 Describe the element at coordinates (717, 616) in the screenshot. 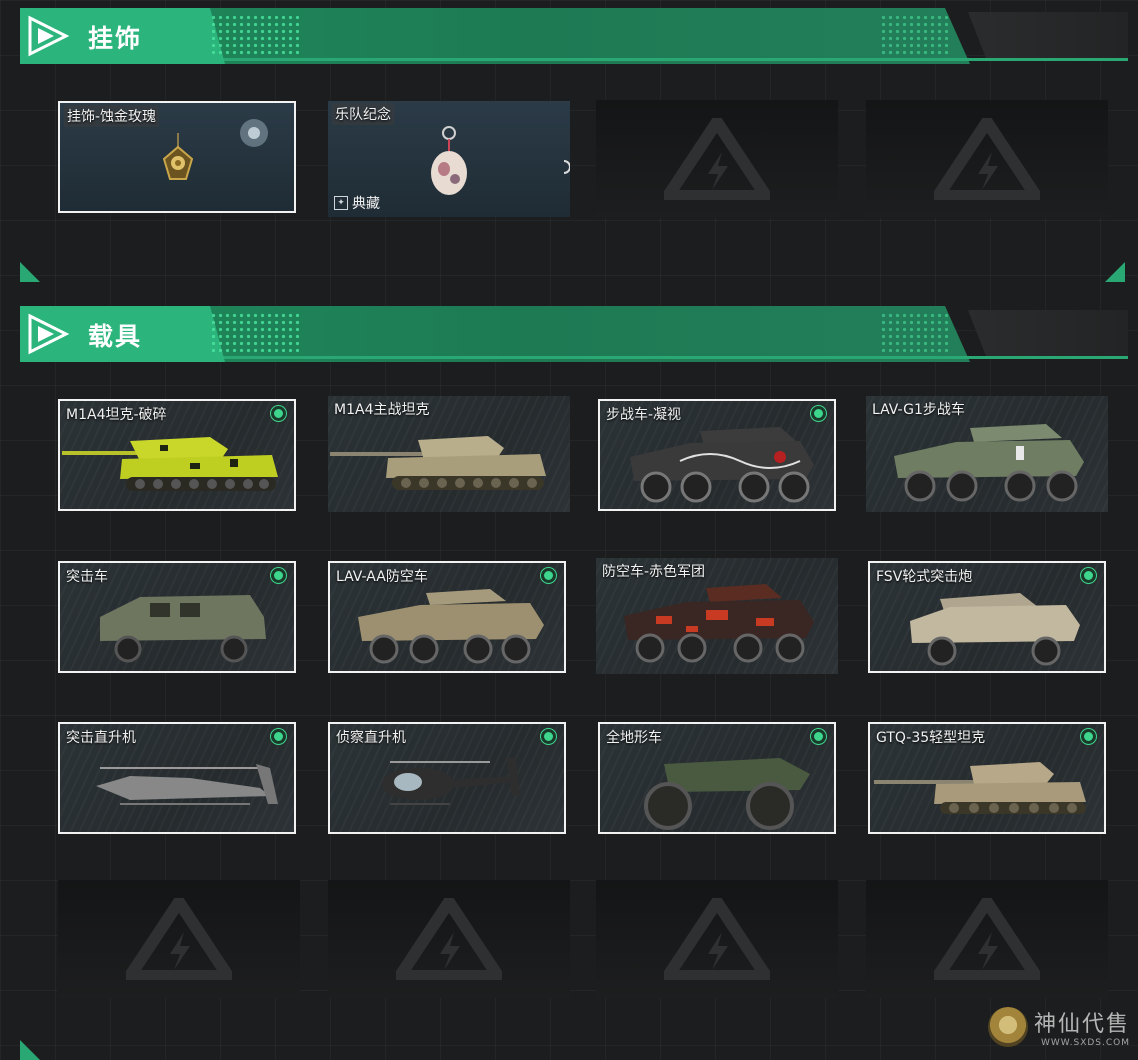

I see `vehicle-card: 防空车-赤色军团` at that location.